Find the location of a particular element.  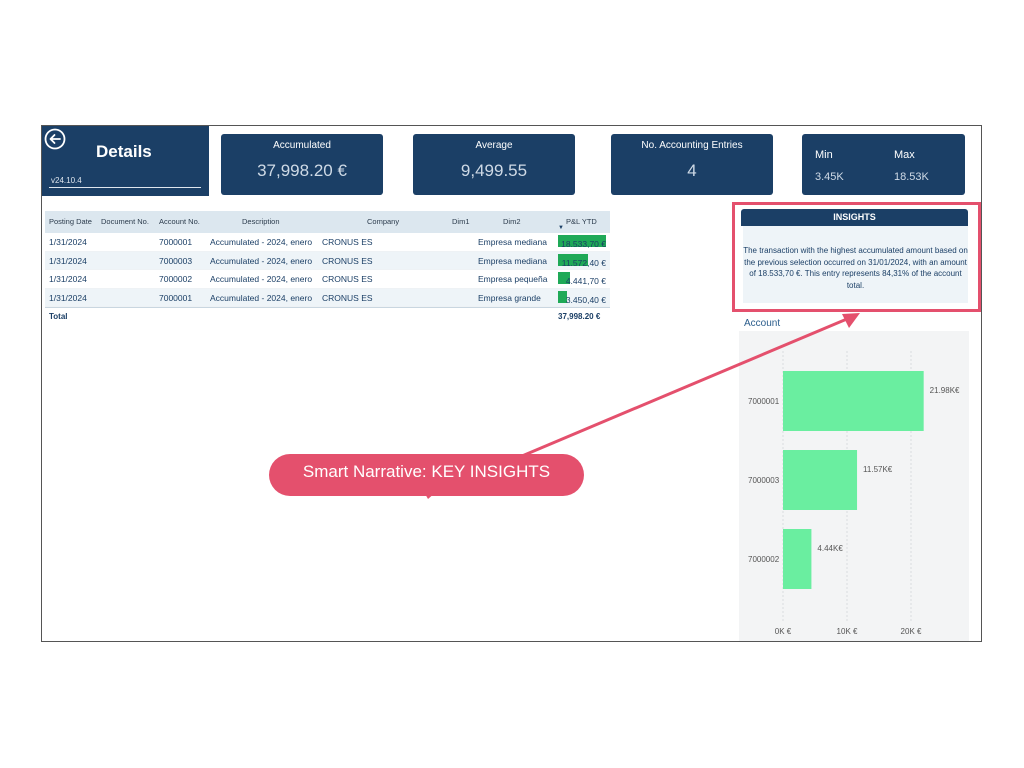

smart-narrative-callout: Smart Narrative: KEY INSIGHTS is located at coordinates (426, 475).